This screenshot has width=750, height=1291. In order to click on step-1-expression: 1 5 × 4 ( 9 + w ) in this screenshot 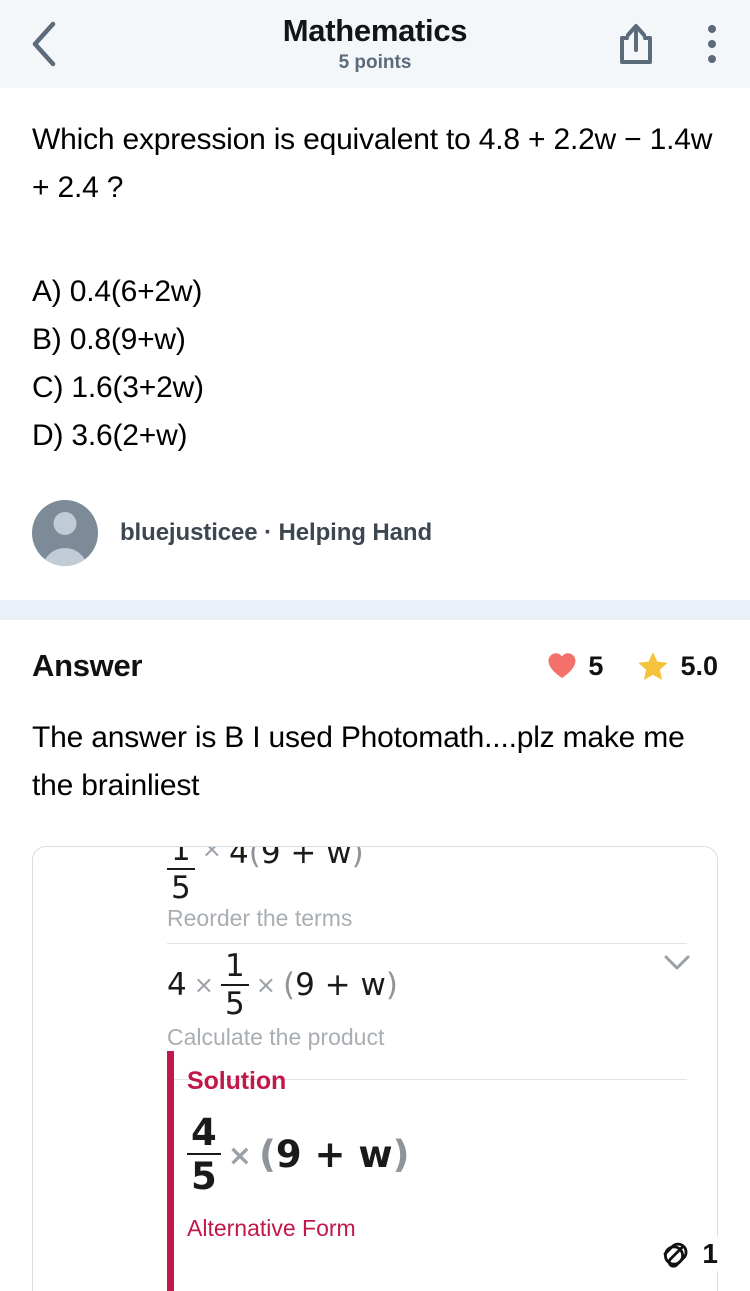, I will do `click(427, 875)`.